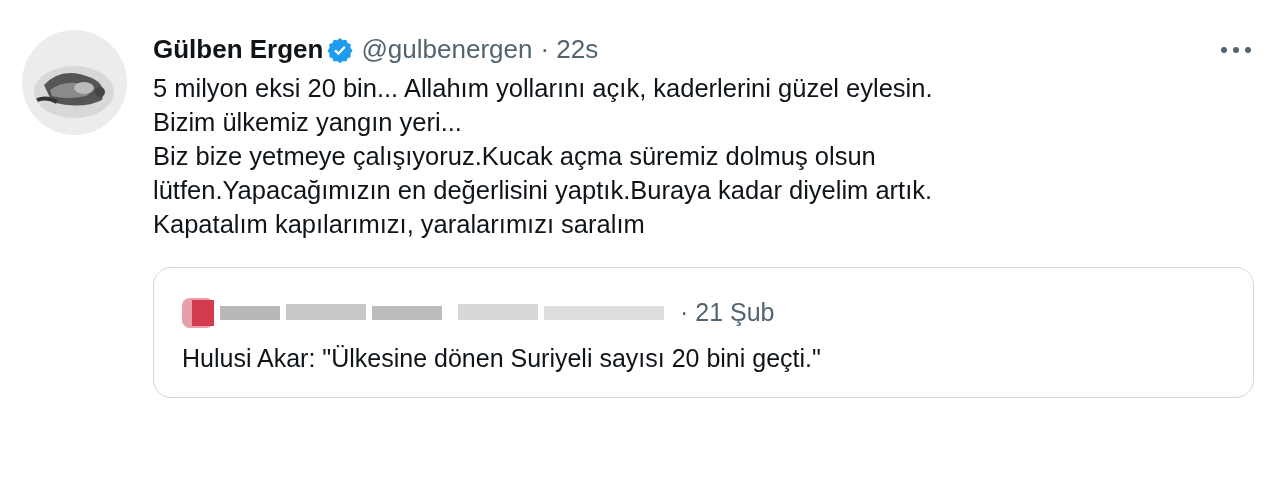 The width and height of the screenshot is (1280, 484). Describe the element at coordinates (502, 358) in the screenshot. I see `quoted-tweet-text: Hulusi Akar: "Ülkesine dönen Suriyeli sayısı 20 bini geçti."` at that location.